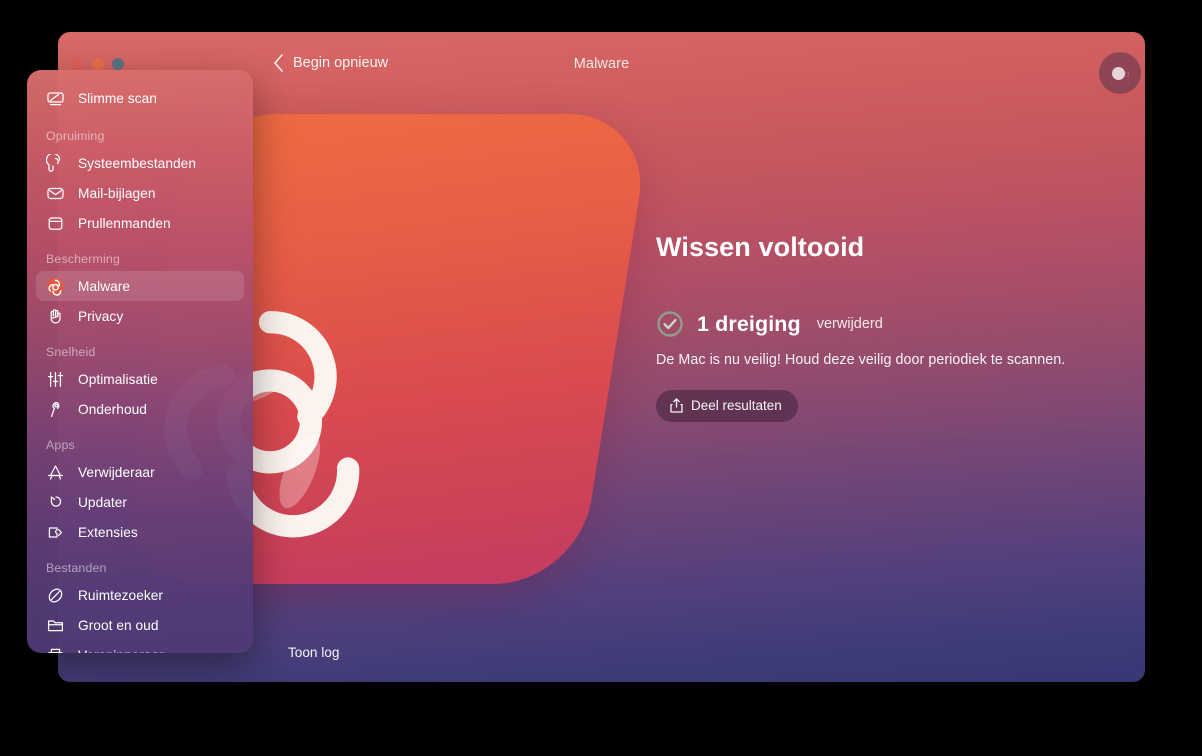  Describe the element at coordinates (76, 568) in the screenshot. I see `sidebar-section-files: Bestanden` at that location.